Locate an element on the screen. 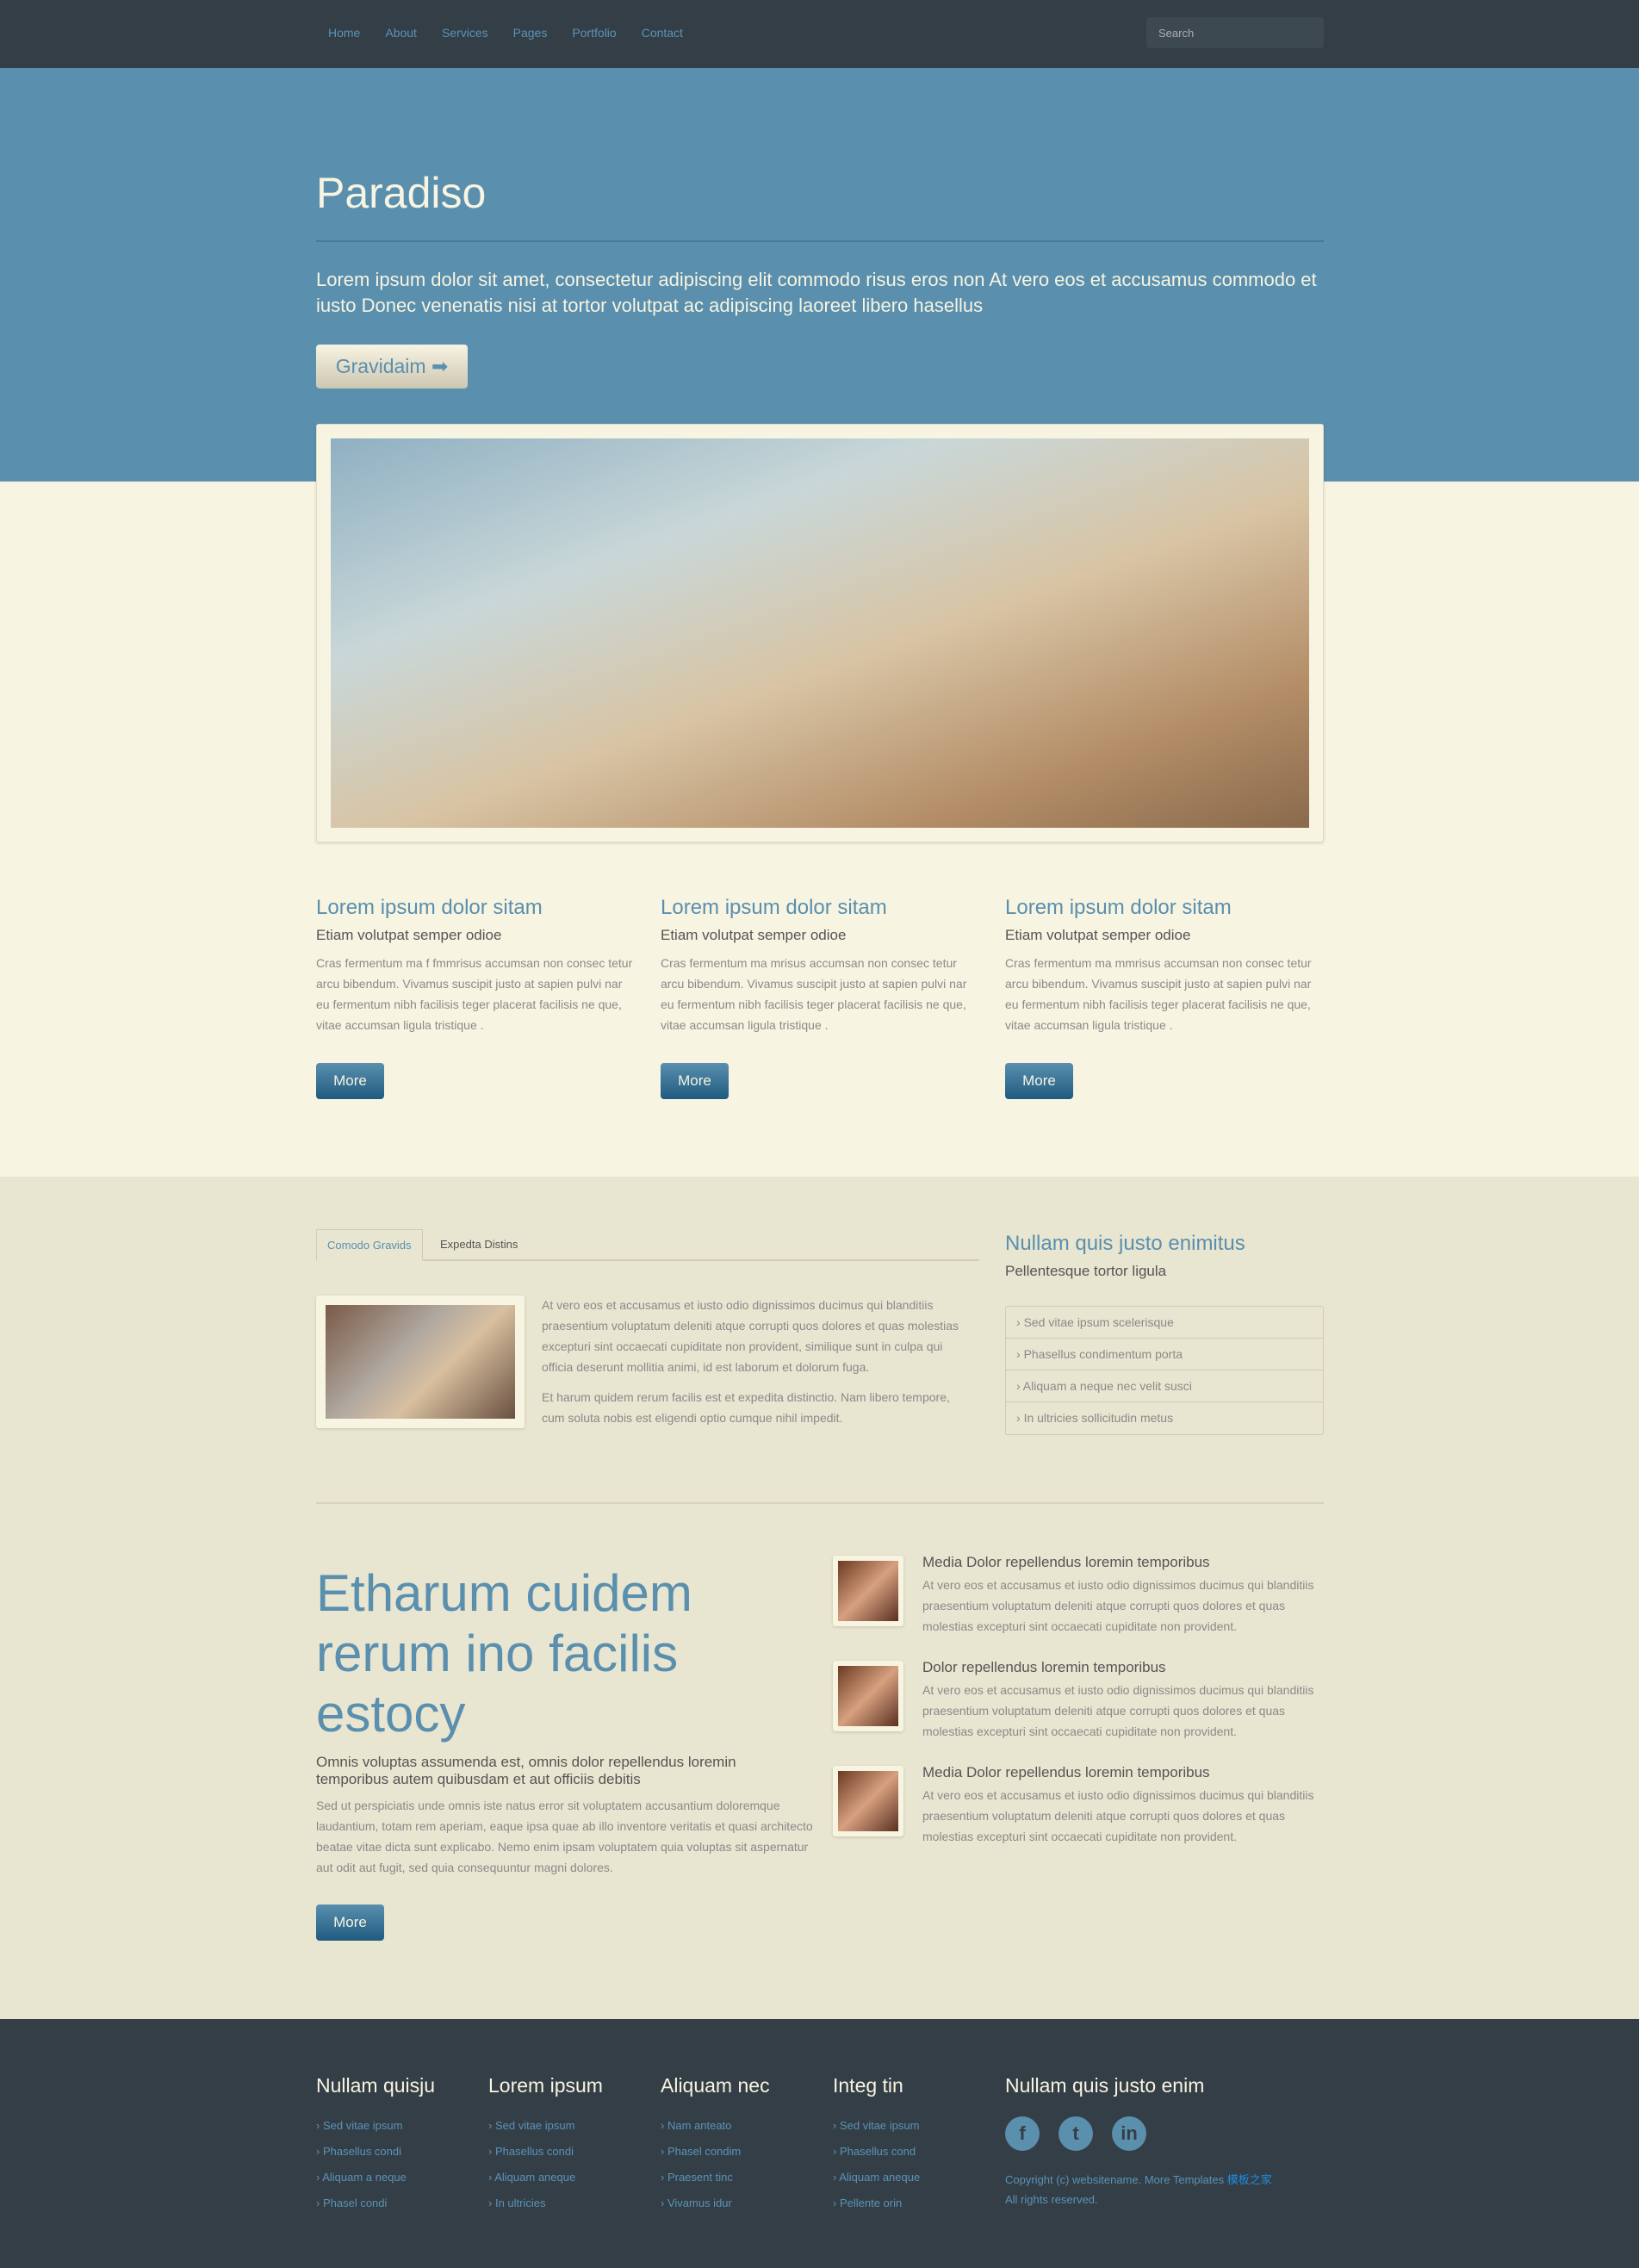 The height and width of the screenshot is (2268, 1639). sidebar-item: › In ultricies sollicitudin metus is located at coordinates (1164, 1418).